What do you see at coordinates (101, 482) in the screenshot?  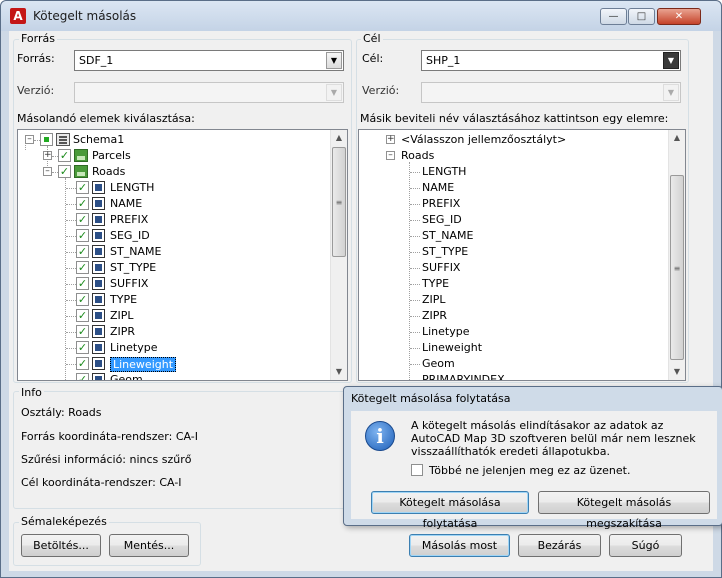 I see `info-target-crs: Cél koordináta-rendszer: CA-I` at bounding box center [101, 482].